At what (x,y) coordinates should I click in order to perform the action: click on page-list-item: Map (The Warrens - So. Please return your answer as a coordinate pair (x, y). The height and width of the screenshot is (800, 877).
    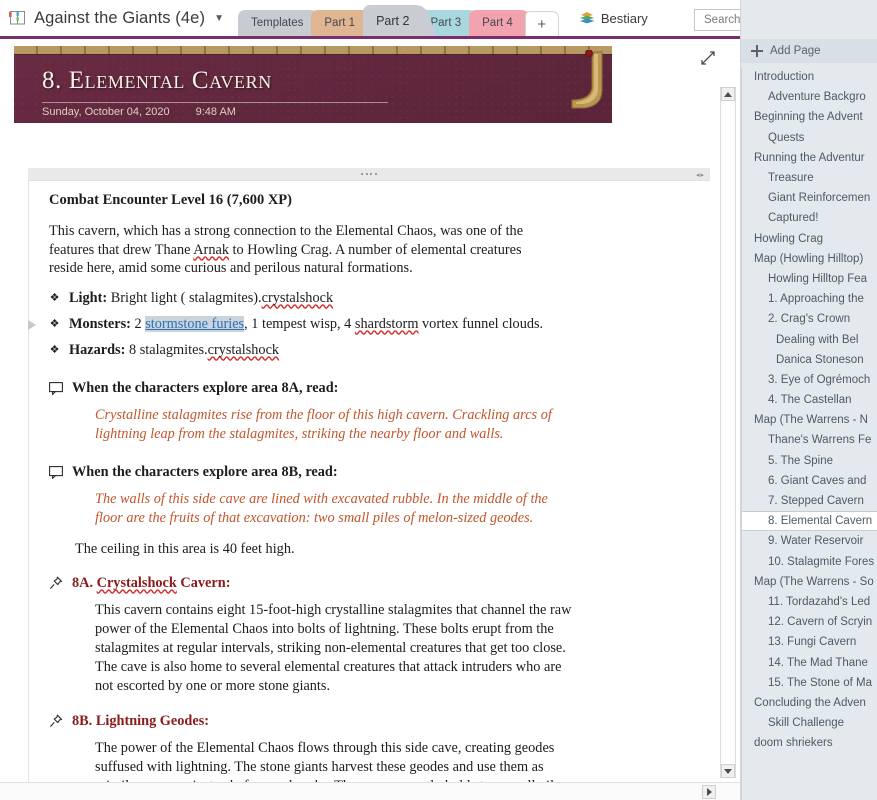
    Looking at the image, I should click on (809, 582).